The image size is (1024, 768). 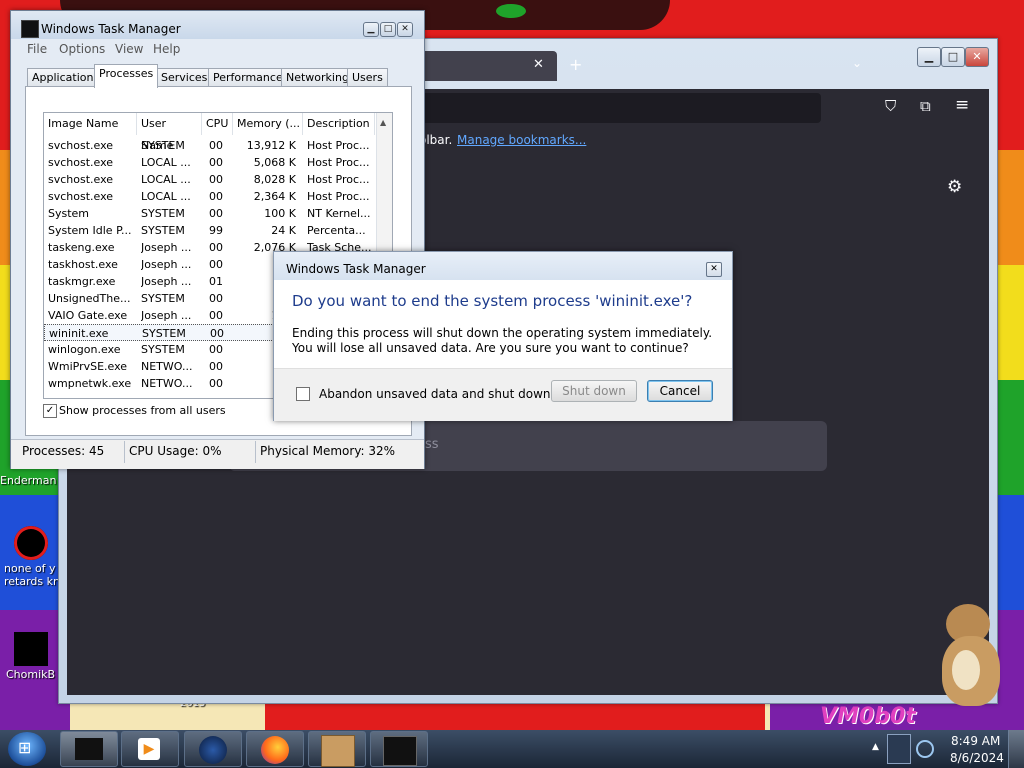 I want to click on new-tab-icon: +, so click(x=575, y=64).